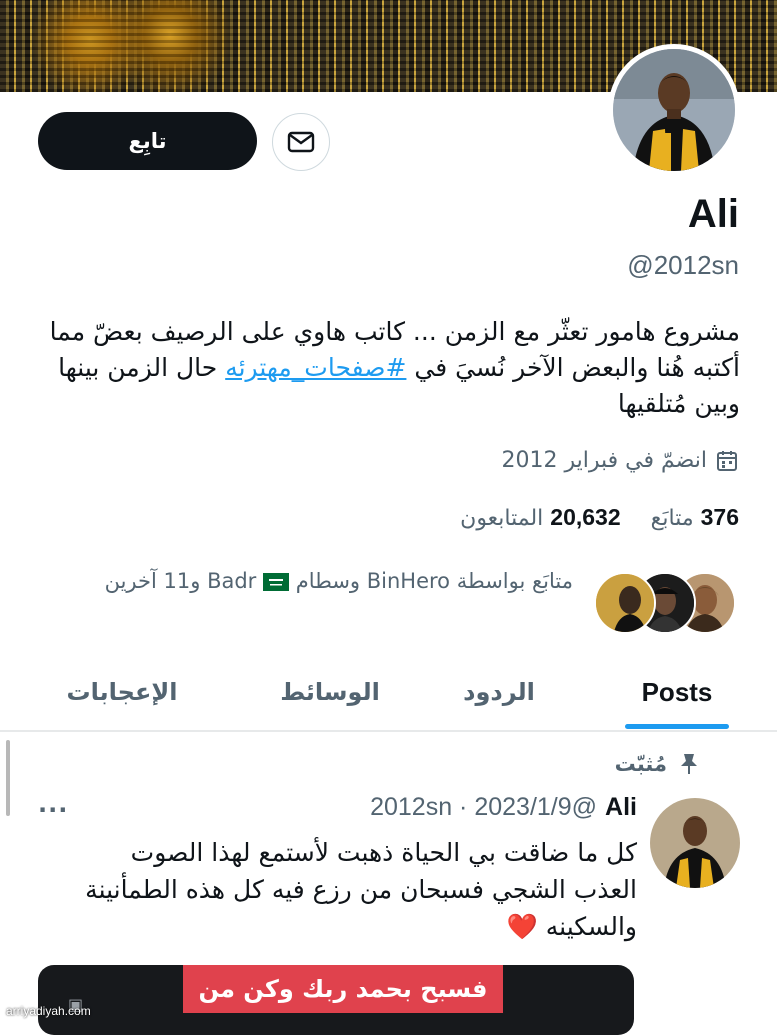 This screenshot has height=1035, width=777. Describe the element at coordinates (343, 989) in the screenshot. I see `media-caption: فسبح بحمد ربك وكن من` at that location.